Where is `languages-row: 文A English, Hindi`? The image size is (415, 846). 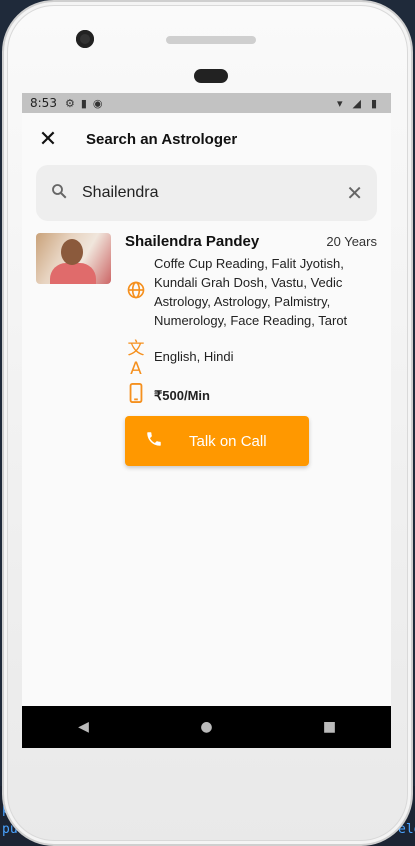
languages-row: 文A English, Hindi is located at coordinates (251, 356).